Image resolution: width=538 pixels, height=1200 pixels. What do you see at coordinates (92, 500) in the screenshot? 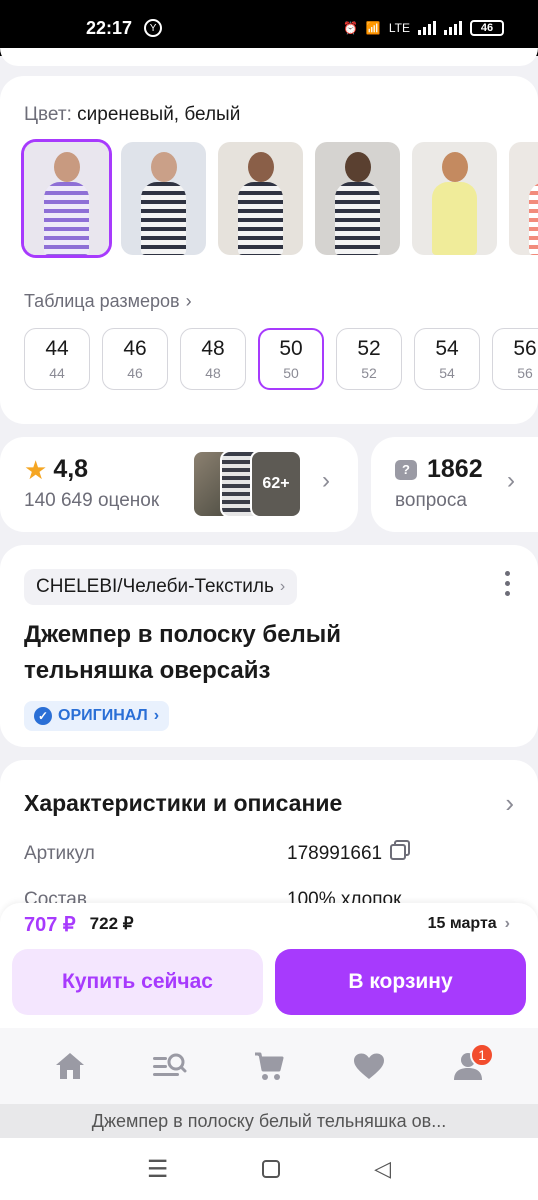
I see `rating-count: 140 649 оценок` at bounding box center [92, 500].